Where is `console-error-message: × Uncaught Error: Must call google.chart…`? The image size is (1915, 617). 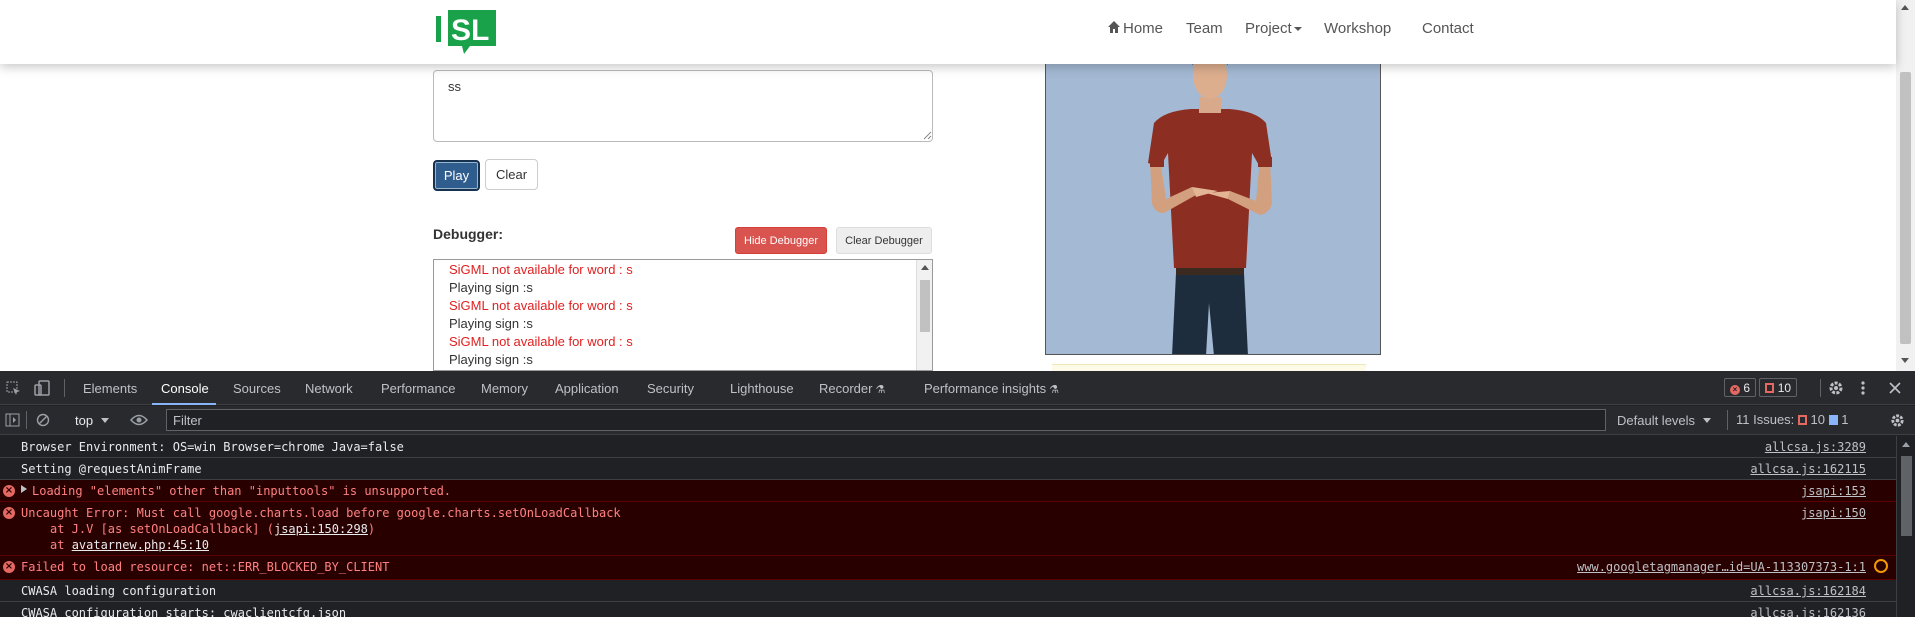
console-error-message: × Uncaught Error: Must call google.chart… is located at coordinates (948, 529).